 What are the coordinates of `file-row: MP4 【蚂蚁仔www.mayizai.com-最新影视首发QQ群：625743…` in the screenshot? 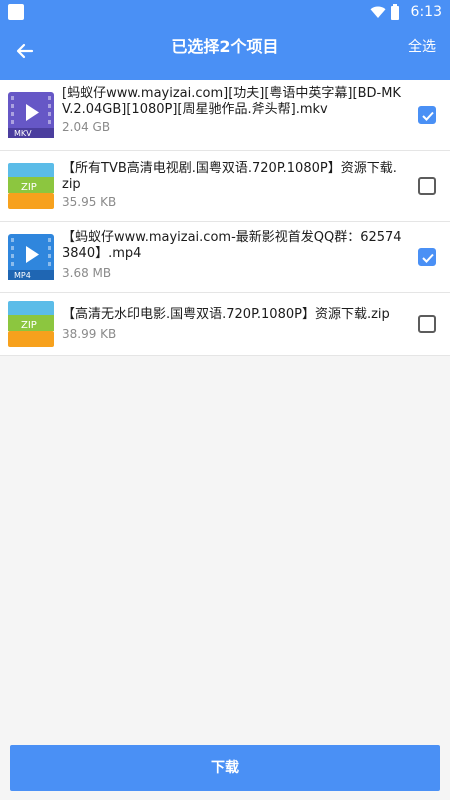 It's located at (225, 257).